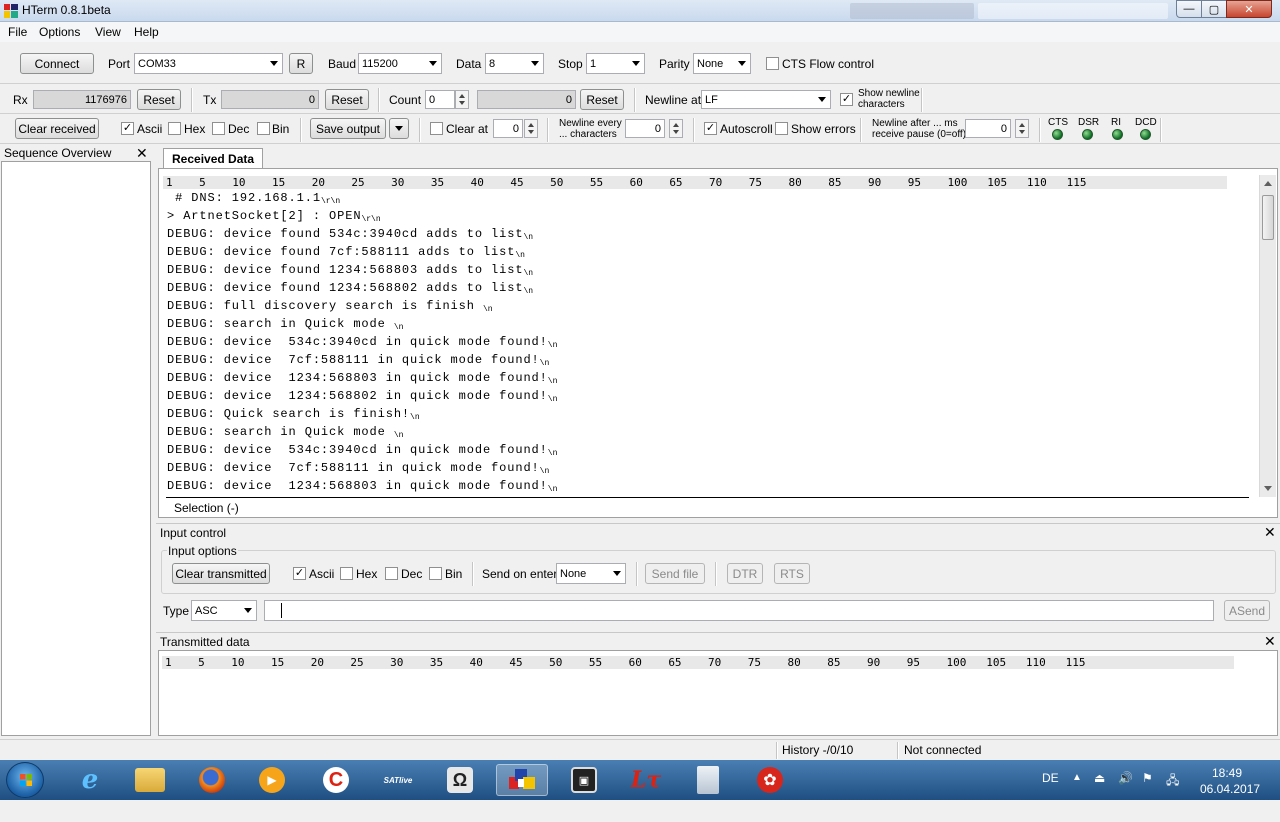 This screenshot has width=1280, height=822. I want to click on data-bits-label: Data, so click(469, 64).